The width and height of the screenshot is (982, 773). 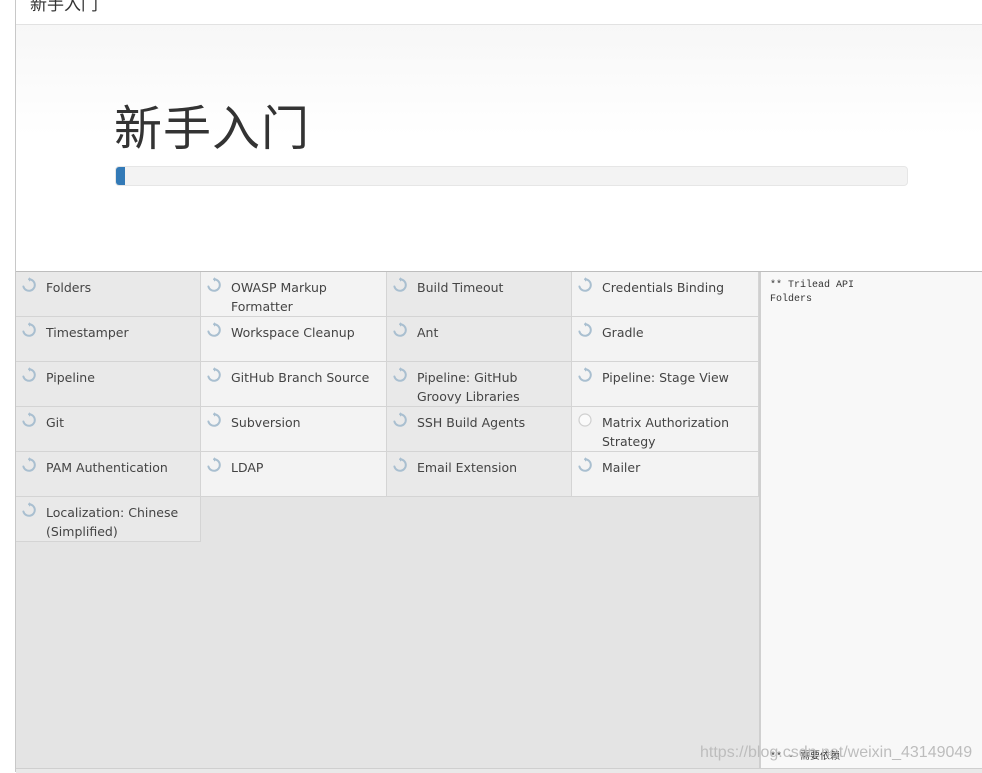 I want to click on plugin-item: Mailer, so click(x=665, y=474).